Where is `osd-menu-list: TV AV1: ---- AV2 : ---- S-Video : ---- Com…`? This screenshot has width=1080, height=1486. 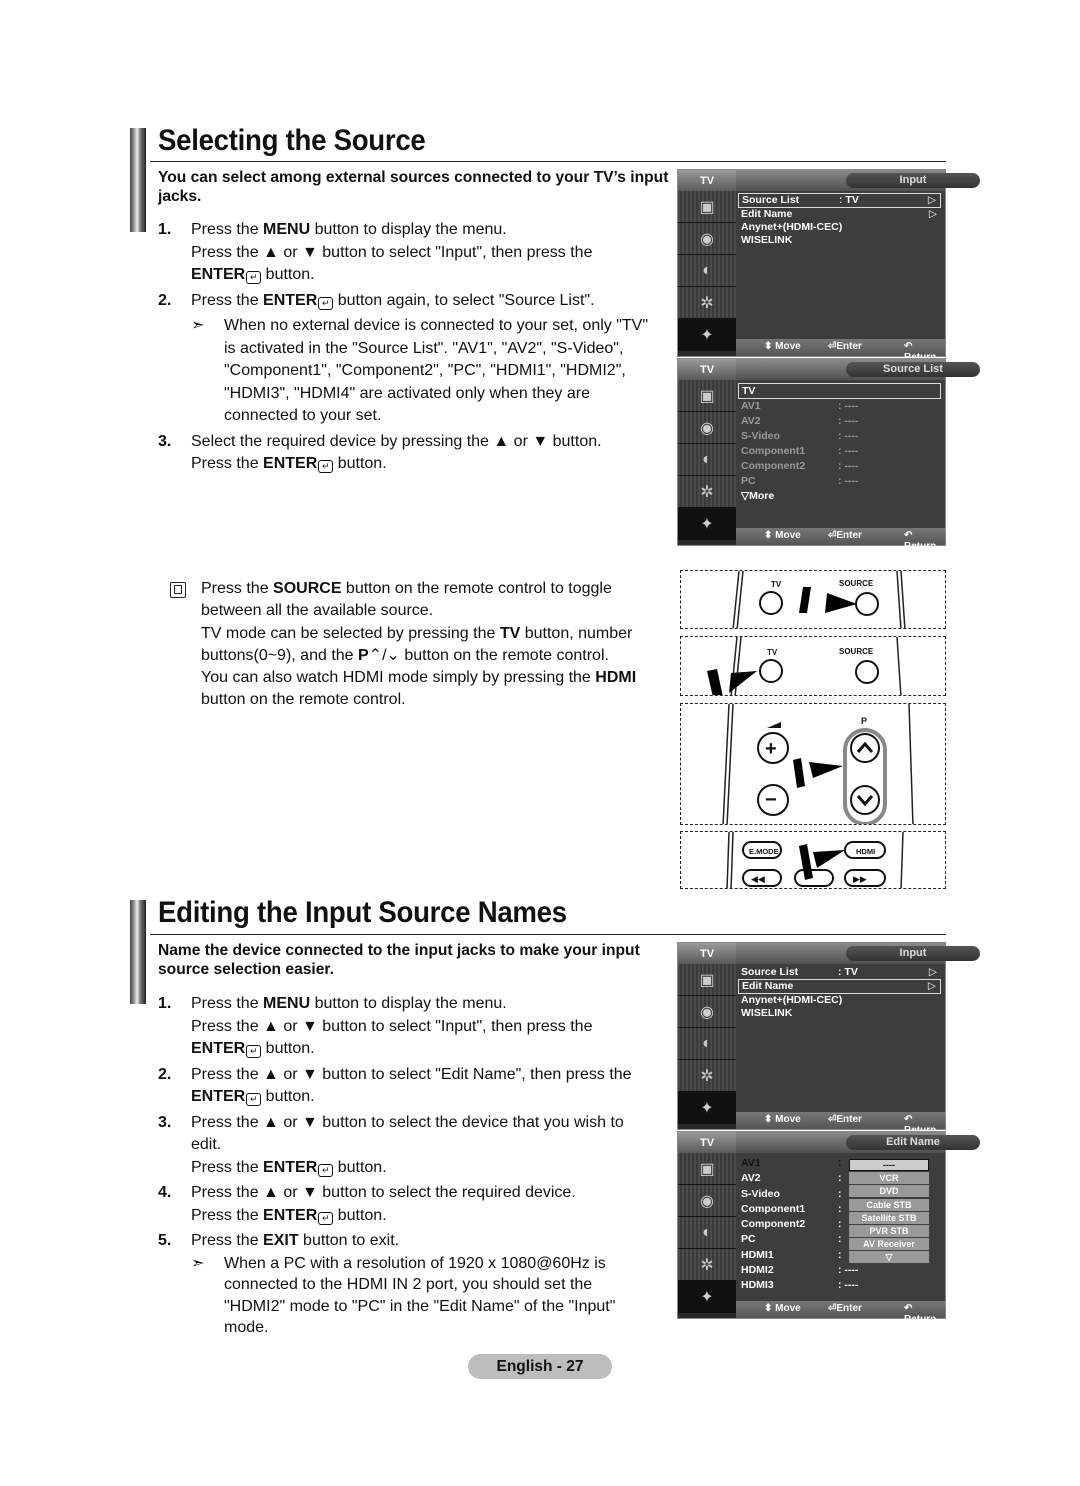 osd-menu-list: TV AV1: ---- AV2 : ---- S-Video : ---- Com… is located at coordinates (839, 444).